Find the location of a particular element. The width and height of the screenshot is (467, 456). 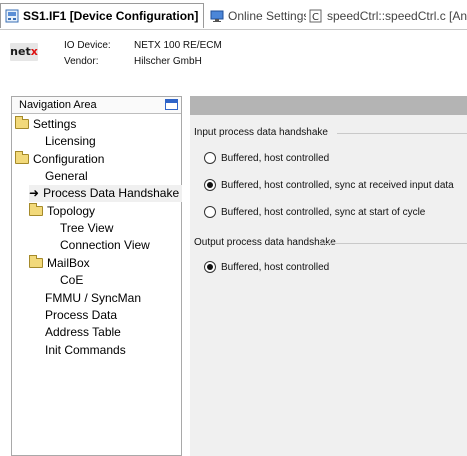

nav-item-mailbox: MailBox is located at coordinates (59, 263).